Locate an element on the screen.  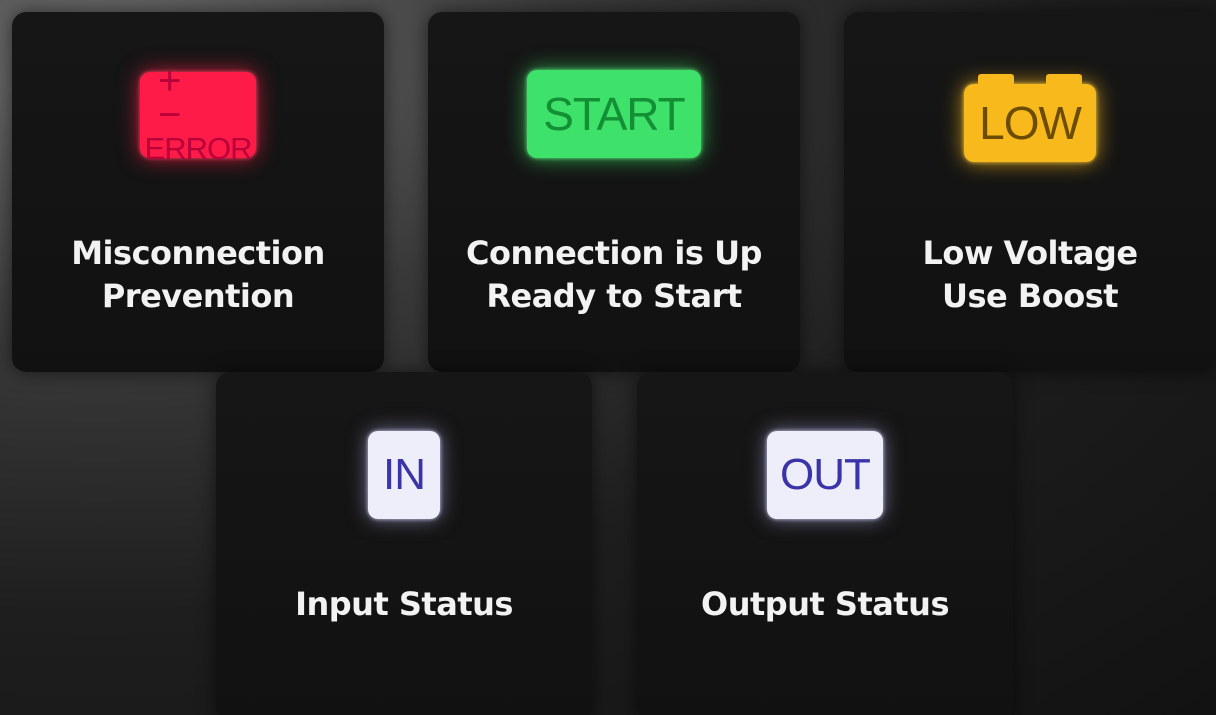
card-output-status: OUT Output Status is located at coordinates (825, 543).